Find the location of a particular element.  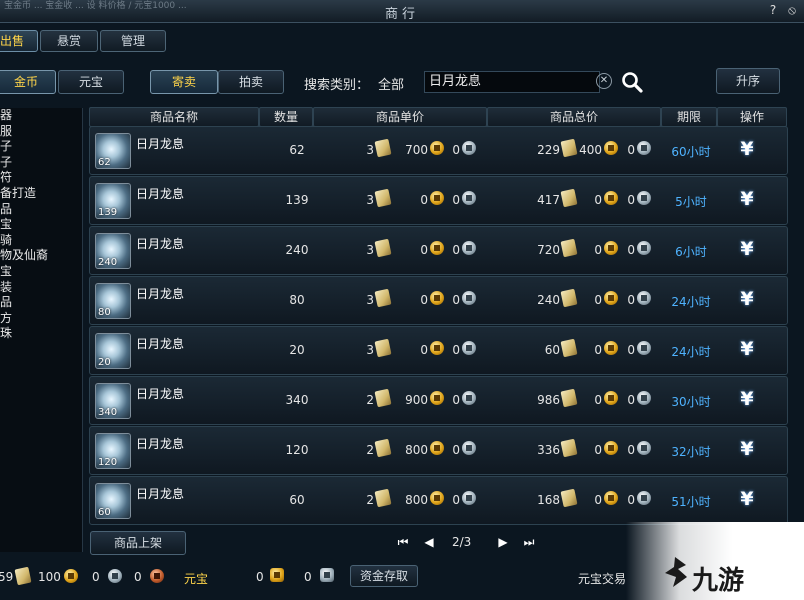

search-icon is located at coordinates (632, 82).